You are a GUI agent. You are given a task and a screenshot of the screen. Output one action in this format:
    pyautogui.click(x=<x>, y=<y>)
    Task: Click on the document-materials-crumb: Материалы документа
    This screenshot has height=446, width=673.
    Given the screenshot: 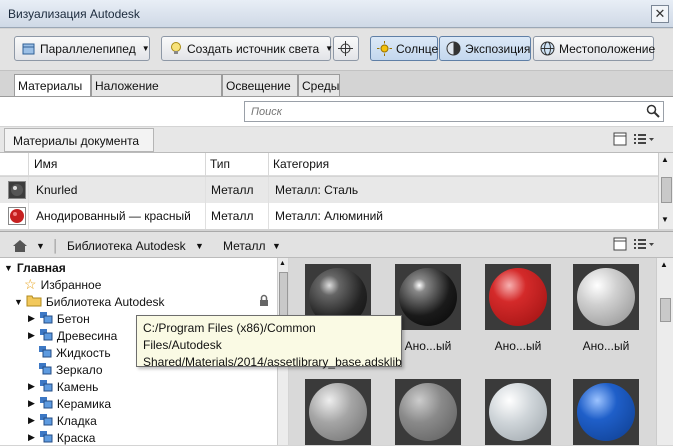 What is the action you would take?
    pyautogui.click(x=79, y=140)
    